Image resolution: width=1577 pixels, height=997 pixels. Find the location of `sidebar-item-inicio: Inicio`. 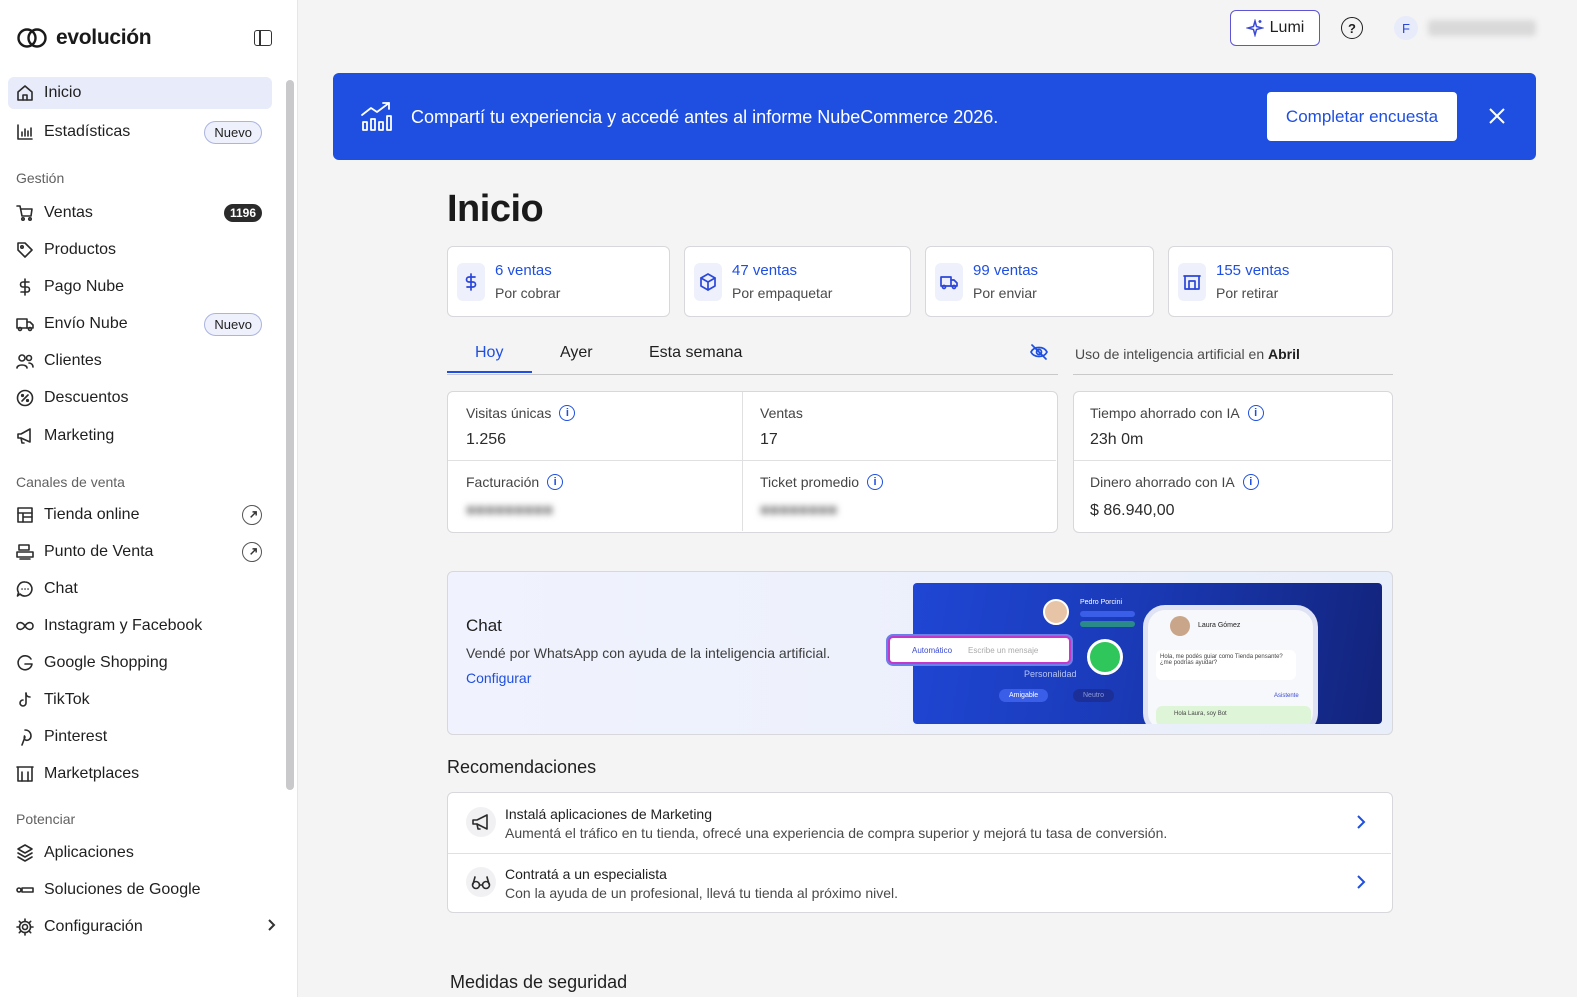

sidebar-item-inicio: Inicio is located at coordinates (140, 93).